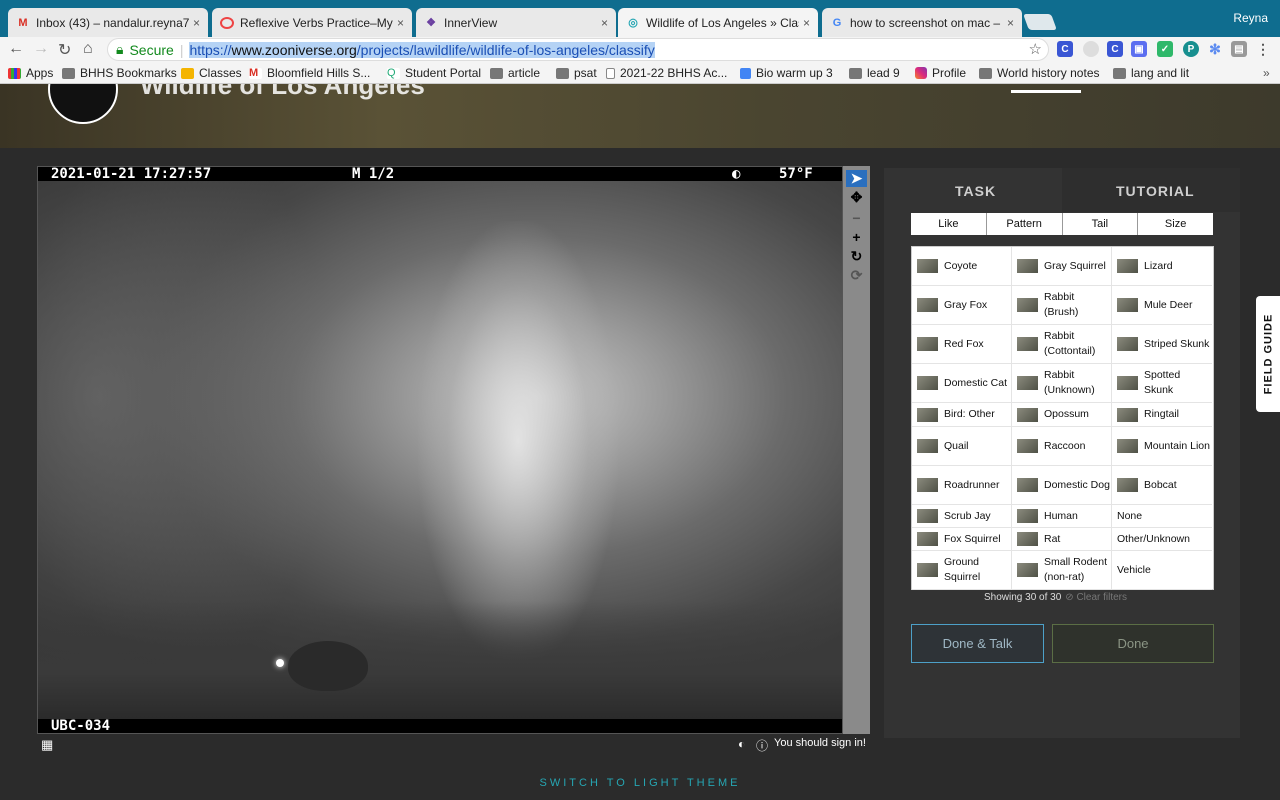  Describe the element at coordinates (47, 745) in the screenshot. I see `grid-view-icon: ▦` at that location.